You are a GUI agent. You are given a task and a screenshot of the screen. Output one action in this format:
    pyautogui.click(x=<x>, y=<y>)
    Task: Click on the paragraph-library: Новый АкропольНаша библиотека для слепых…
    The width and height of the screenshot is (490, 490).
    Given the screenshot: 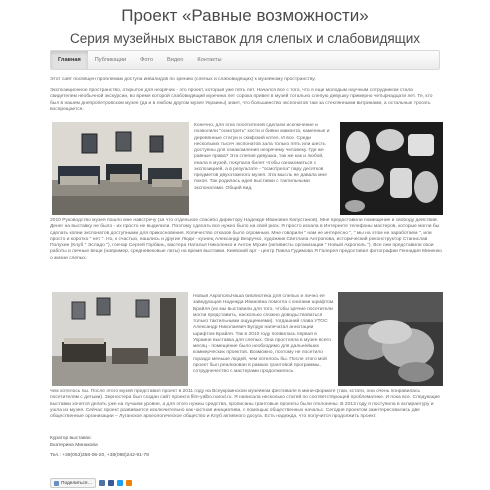 What is the action you would take?
    pyautogui.click(x=263, y=334)
    